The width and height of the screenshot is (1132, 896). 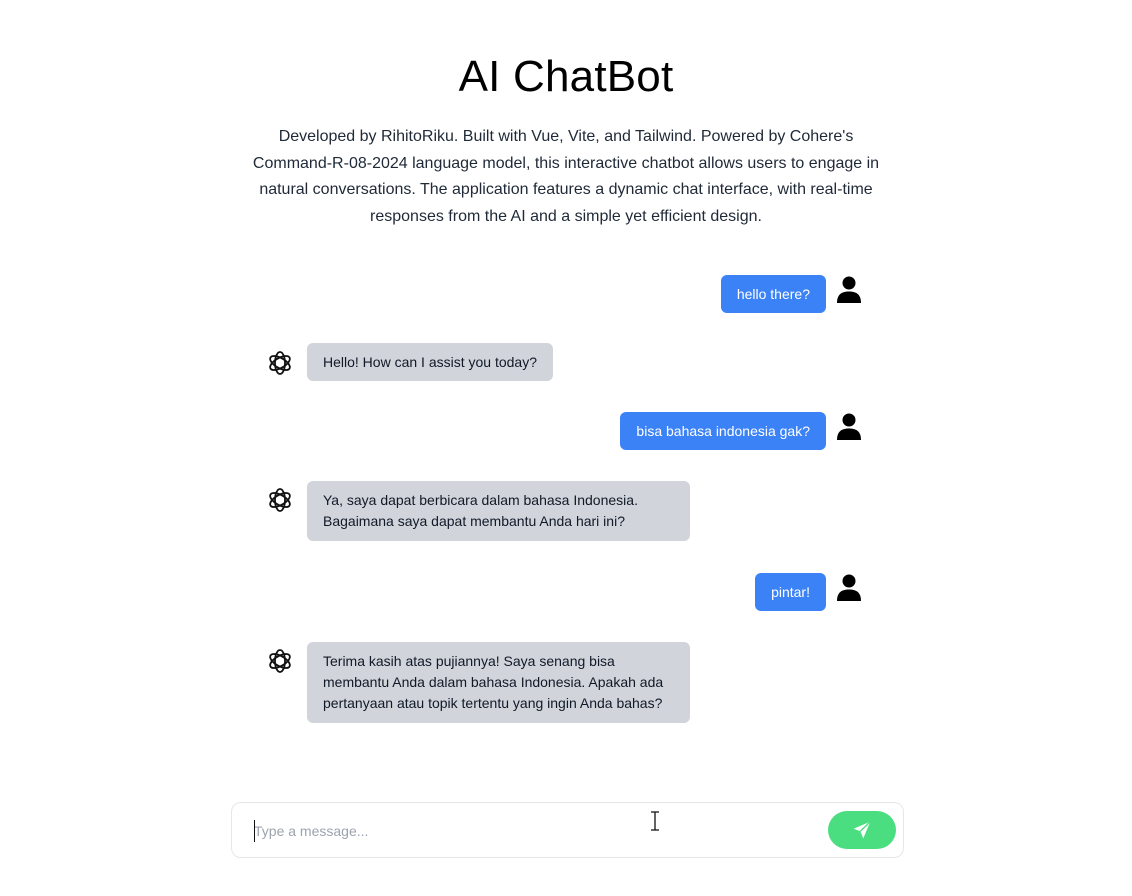 What do you see at coordinates (534, 831) in the screenshot?
I see `message-input` at bounding box center [534, 831].